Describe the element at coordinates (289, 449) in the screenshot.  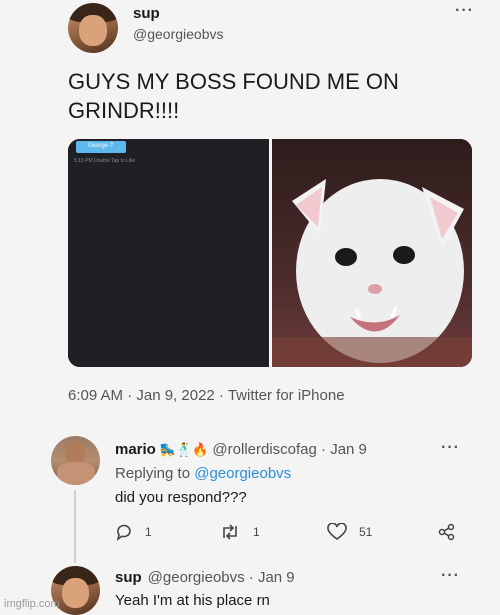
I see `reply-handle-date: @rollerdiscofag · Jan 9` at that location.